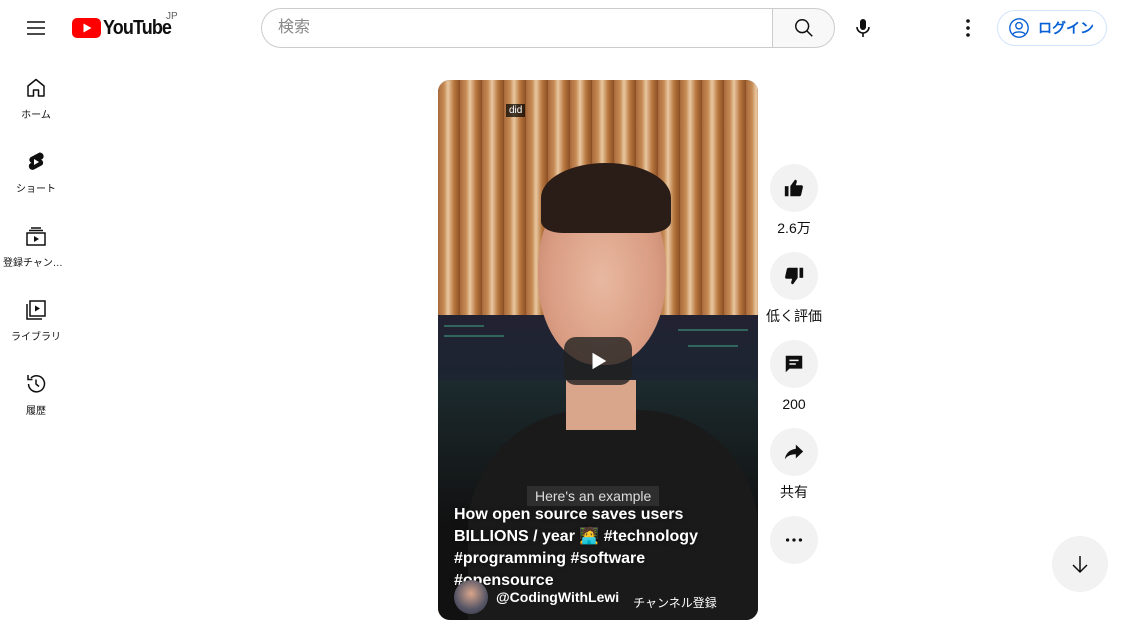  I want to click on history-icon, so click(36, 384).